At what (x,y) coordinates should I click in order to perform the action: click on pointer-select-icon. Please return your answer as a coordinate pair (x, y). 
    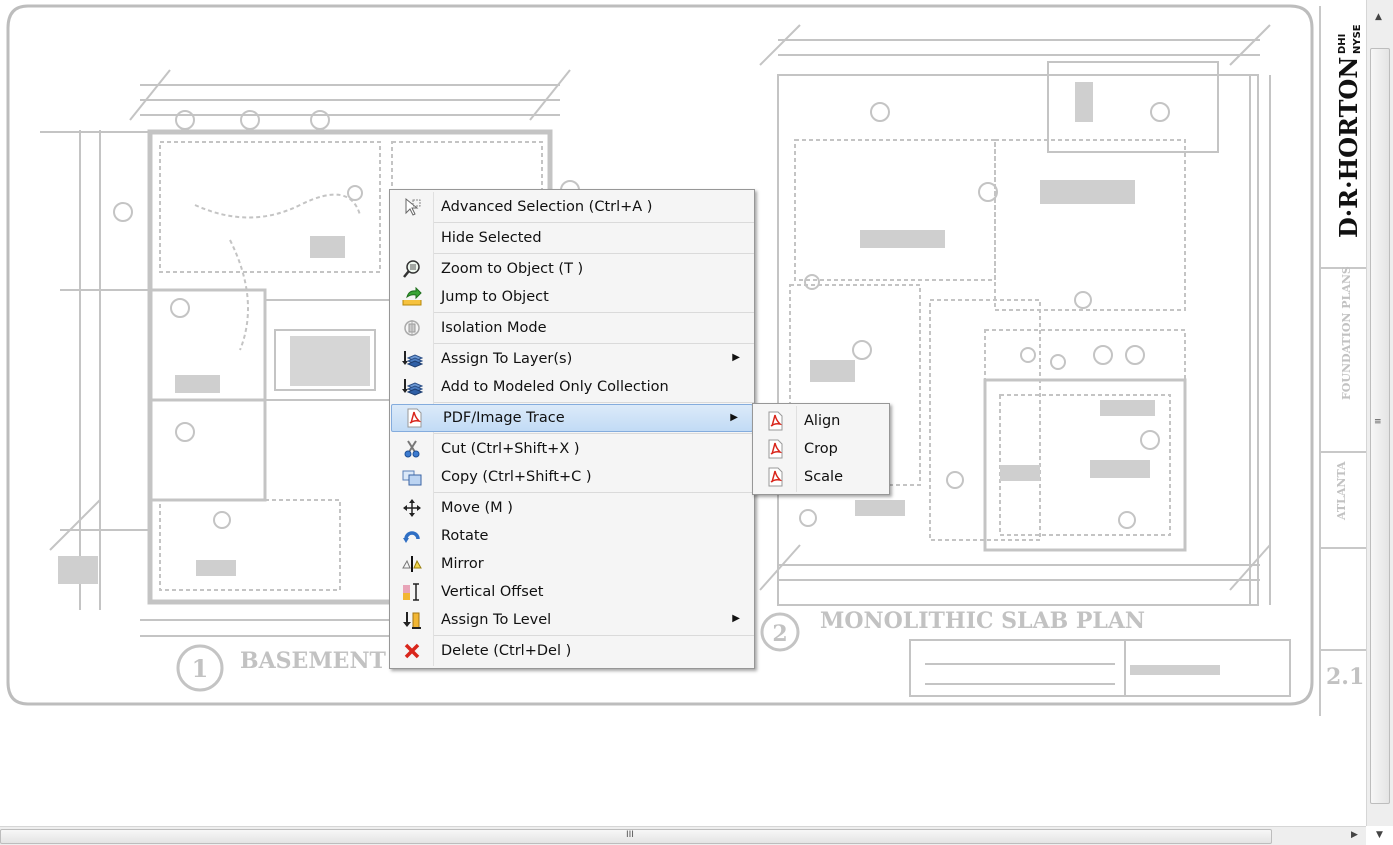
    Looking at the image, I should click on (412, 207).